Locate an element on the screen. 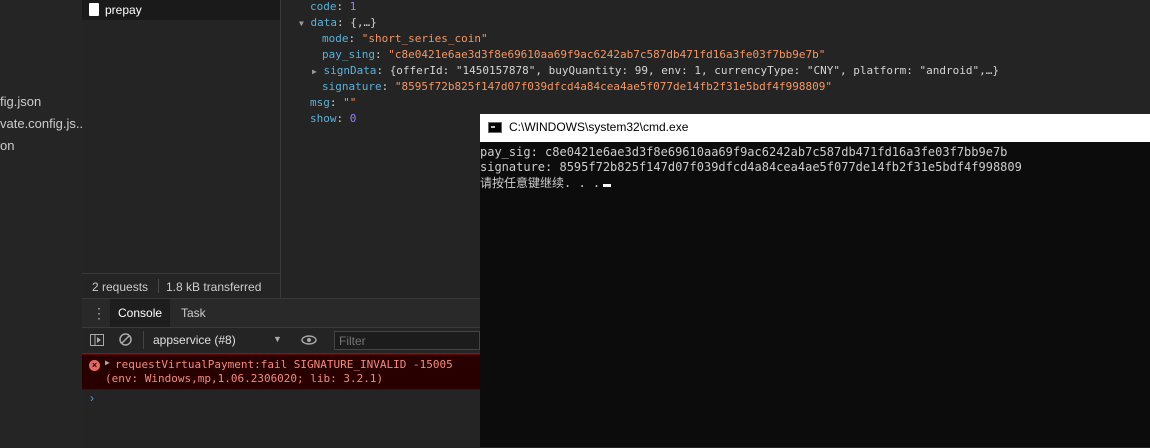 This screenshot has height=448, width=1150. json-line-mode: mode: "short_series_coin" is located at coordinates (405, 38).